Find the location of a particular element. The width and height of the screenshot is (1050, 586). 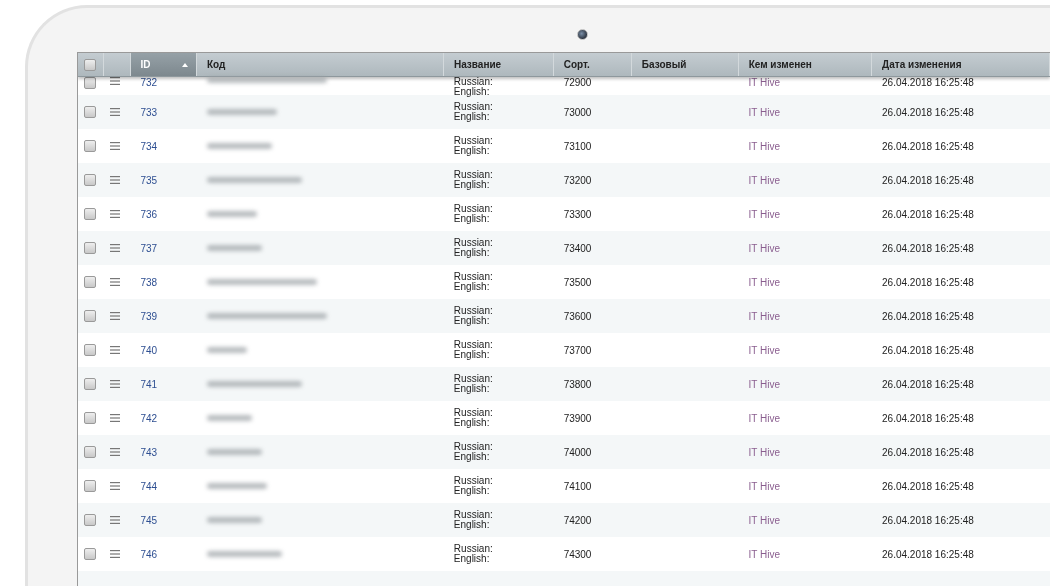

id-link: 743 is located at coordinates (149, 452).